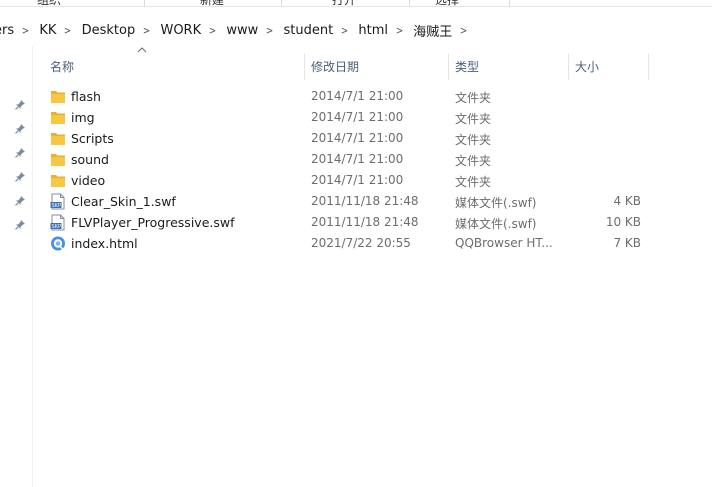 This screenshot has height=487, width=712. Describe the element at coordinates (361, 243) in the screenshot. I see `file-modified: 2021/7/22 20:55` at that location.